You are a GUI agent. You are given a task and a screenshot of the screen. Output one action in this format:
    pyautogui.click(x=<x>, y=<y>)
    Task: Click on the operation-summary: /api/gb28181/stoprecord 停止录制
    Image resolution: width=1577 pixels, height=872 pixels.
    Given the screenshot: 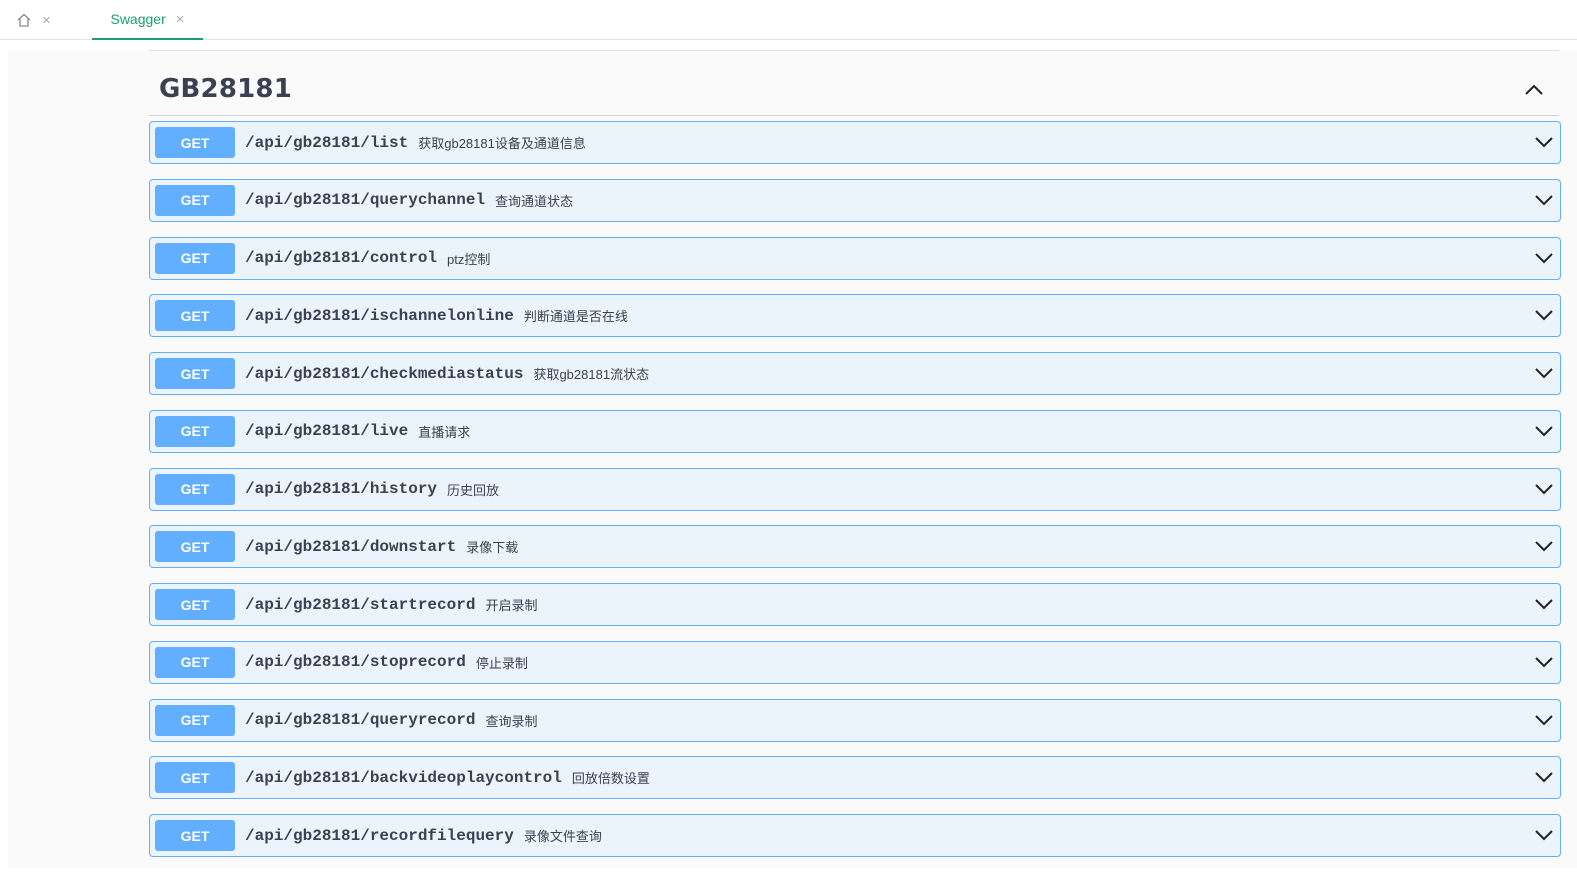 What is the action you would take?
    pyautogui.click(x=386, y=662)
    